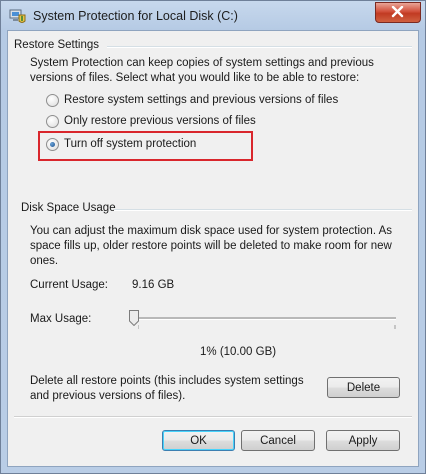  Describe the element at coordinates (213, 417) in the screenshot. I see `footer-divider` at that location.